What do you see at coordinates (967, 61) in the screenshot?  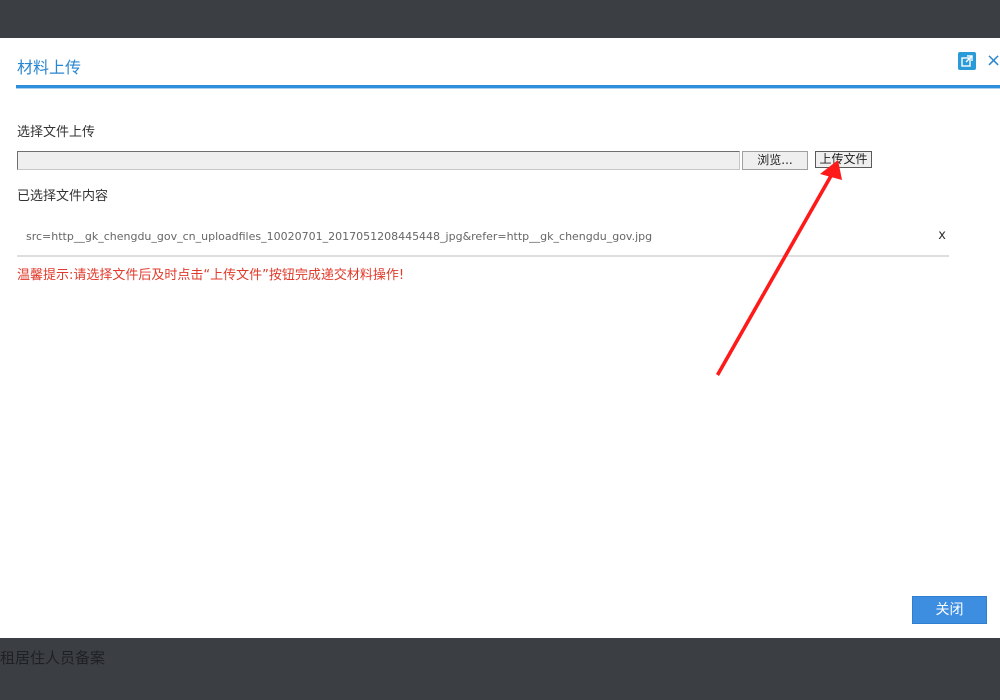 I see `popout-icon` at bounding box center [967, 61].